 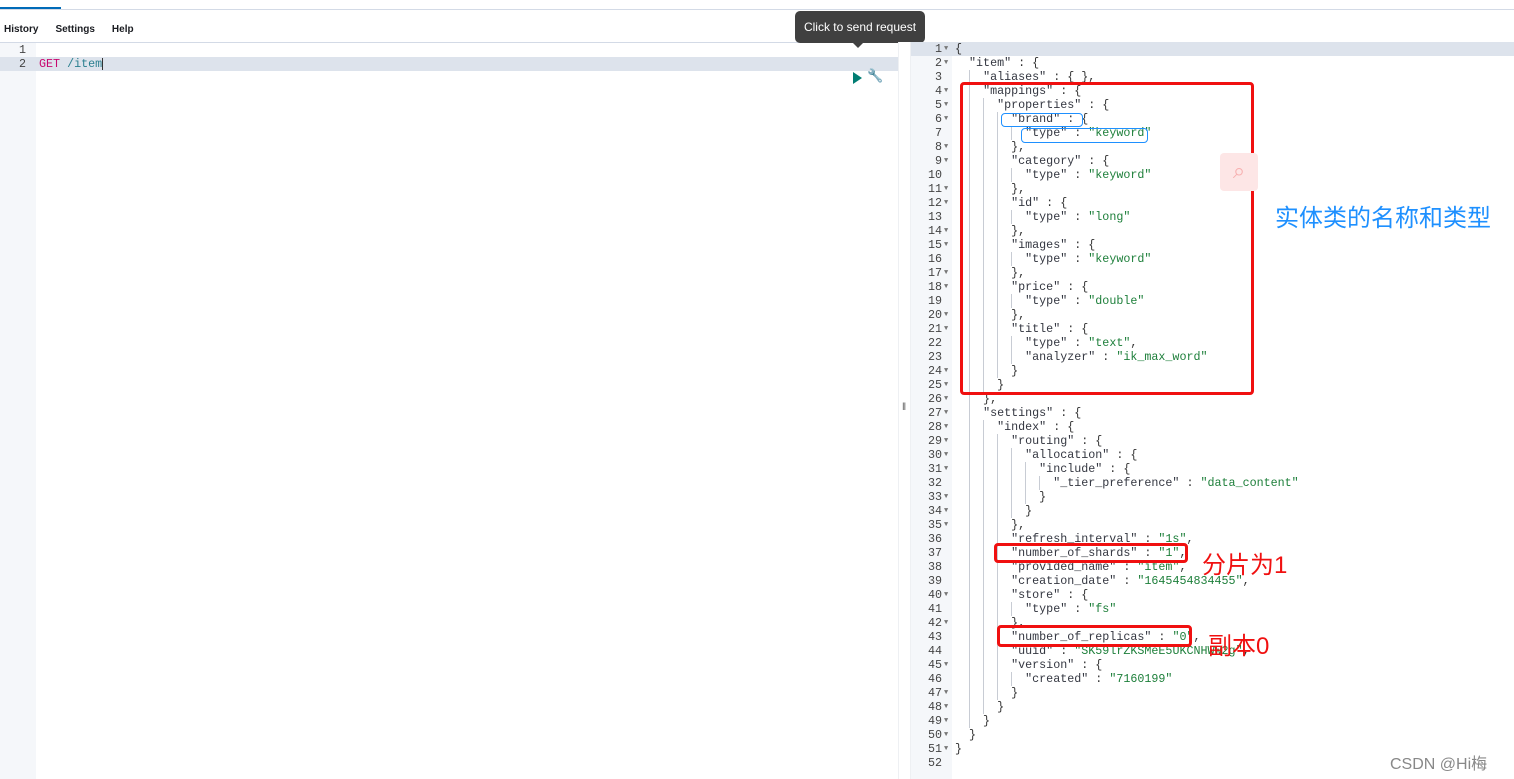 I want to click on code-text: "include" : {, so click(x=1085, y=469).